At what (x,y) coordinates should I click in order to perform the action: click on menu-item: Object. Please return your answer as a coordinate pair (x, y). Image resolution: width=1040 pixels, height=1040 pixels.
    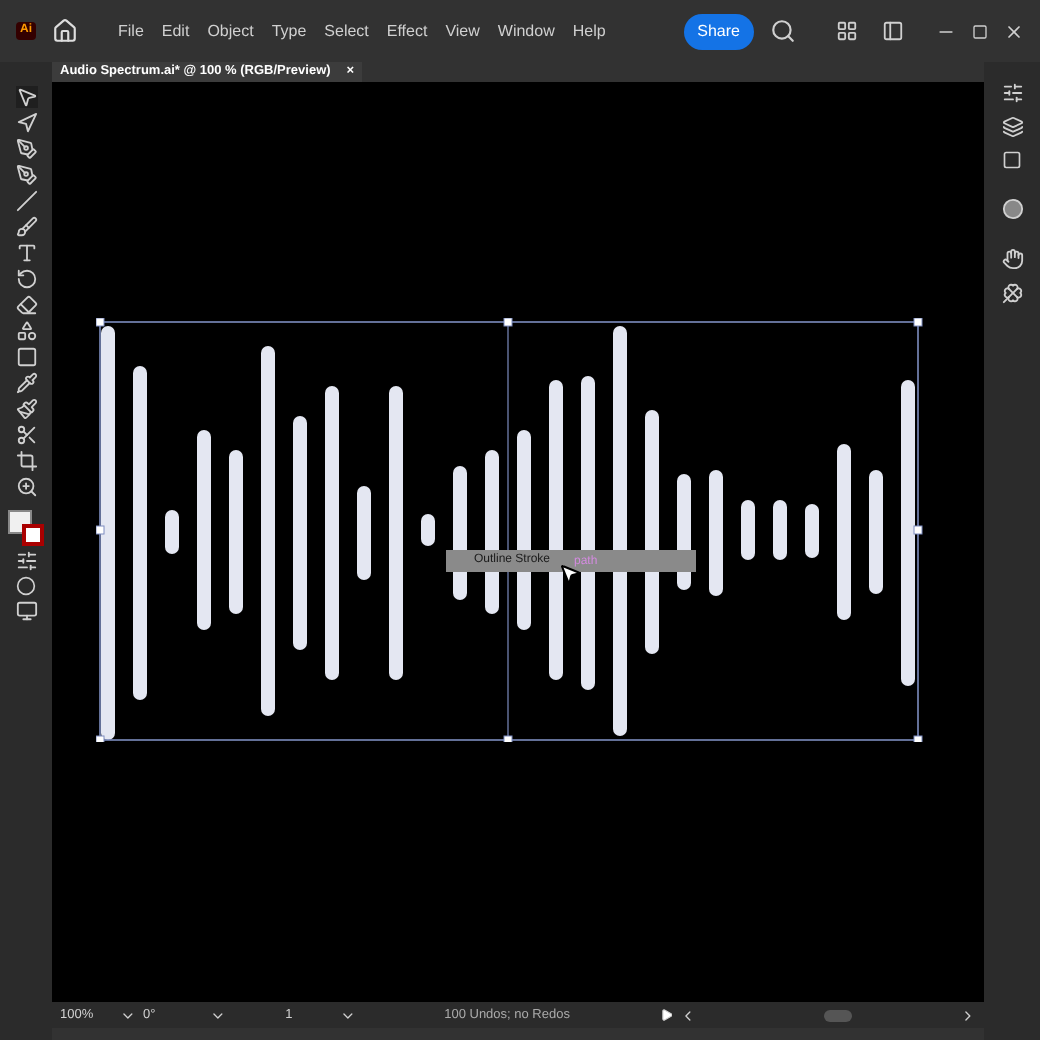
    Looking at the image, I should click on (230, 31).